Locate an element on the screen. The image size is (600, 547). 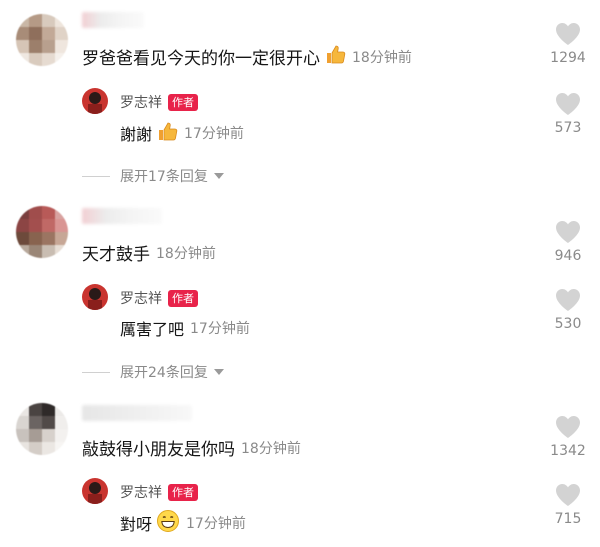
comment-content: 罗爸爸看见今天的你一定很开心 18分钟前 is located at coordinates (247, 56).